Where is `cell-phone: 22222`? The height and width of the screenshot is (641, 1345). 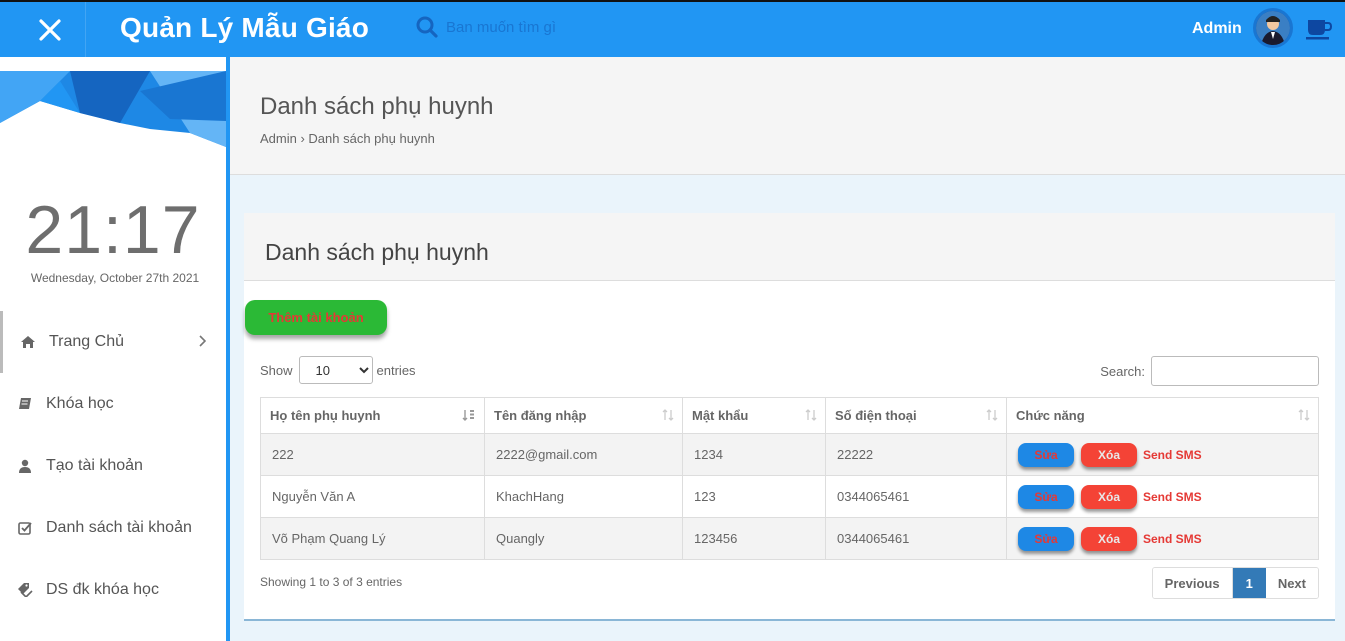 cell-phone: 22222 is located at coordinates (916, 454).